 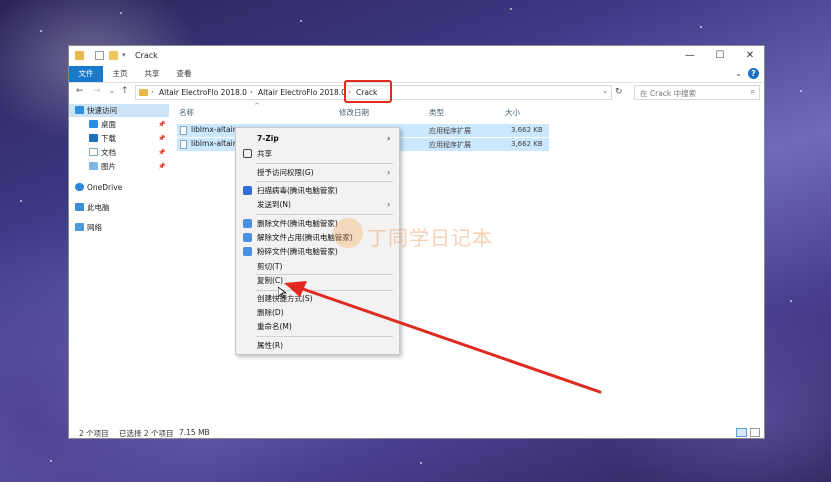 What do you see at coordinates (720, 56) in the screenshot?
I see `maximize-button: ☐` at bounding box center [720, 56].